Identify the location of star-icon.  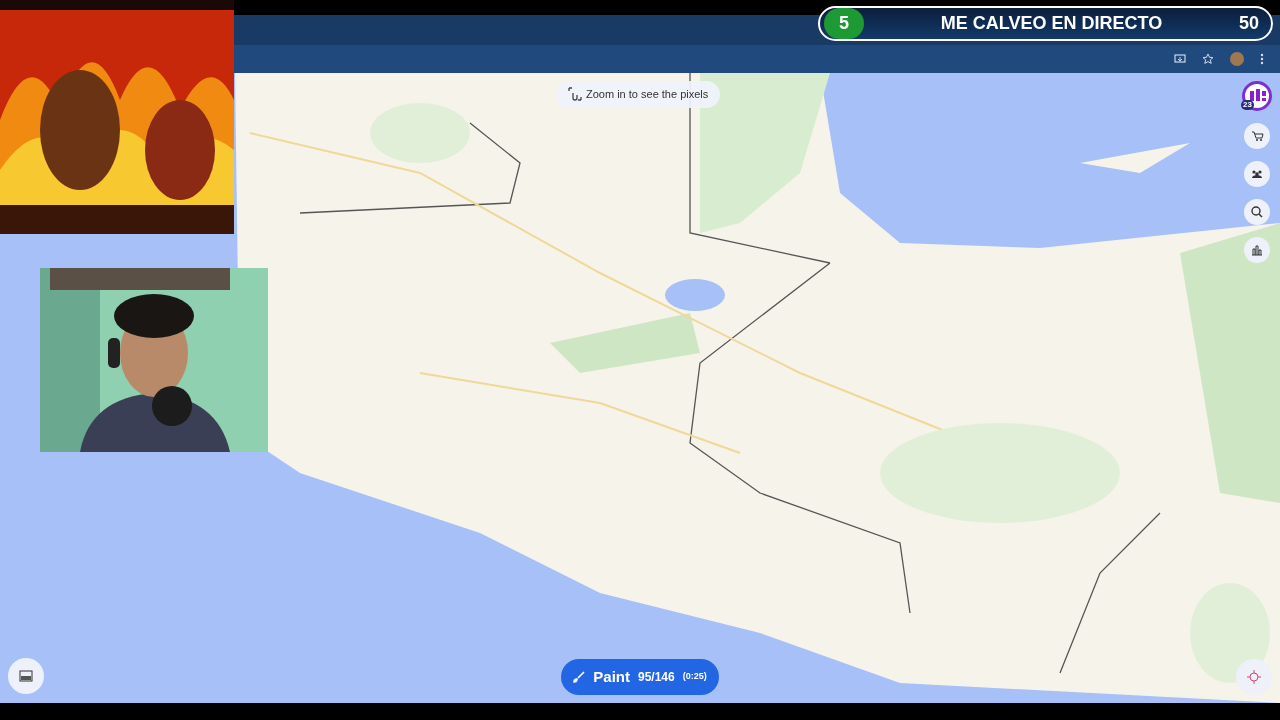
(1208, 59).